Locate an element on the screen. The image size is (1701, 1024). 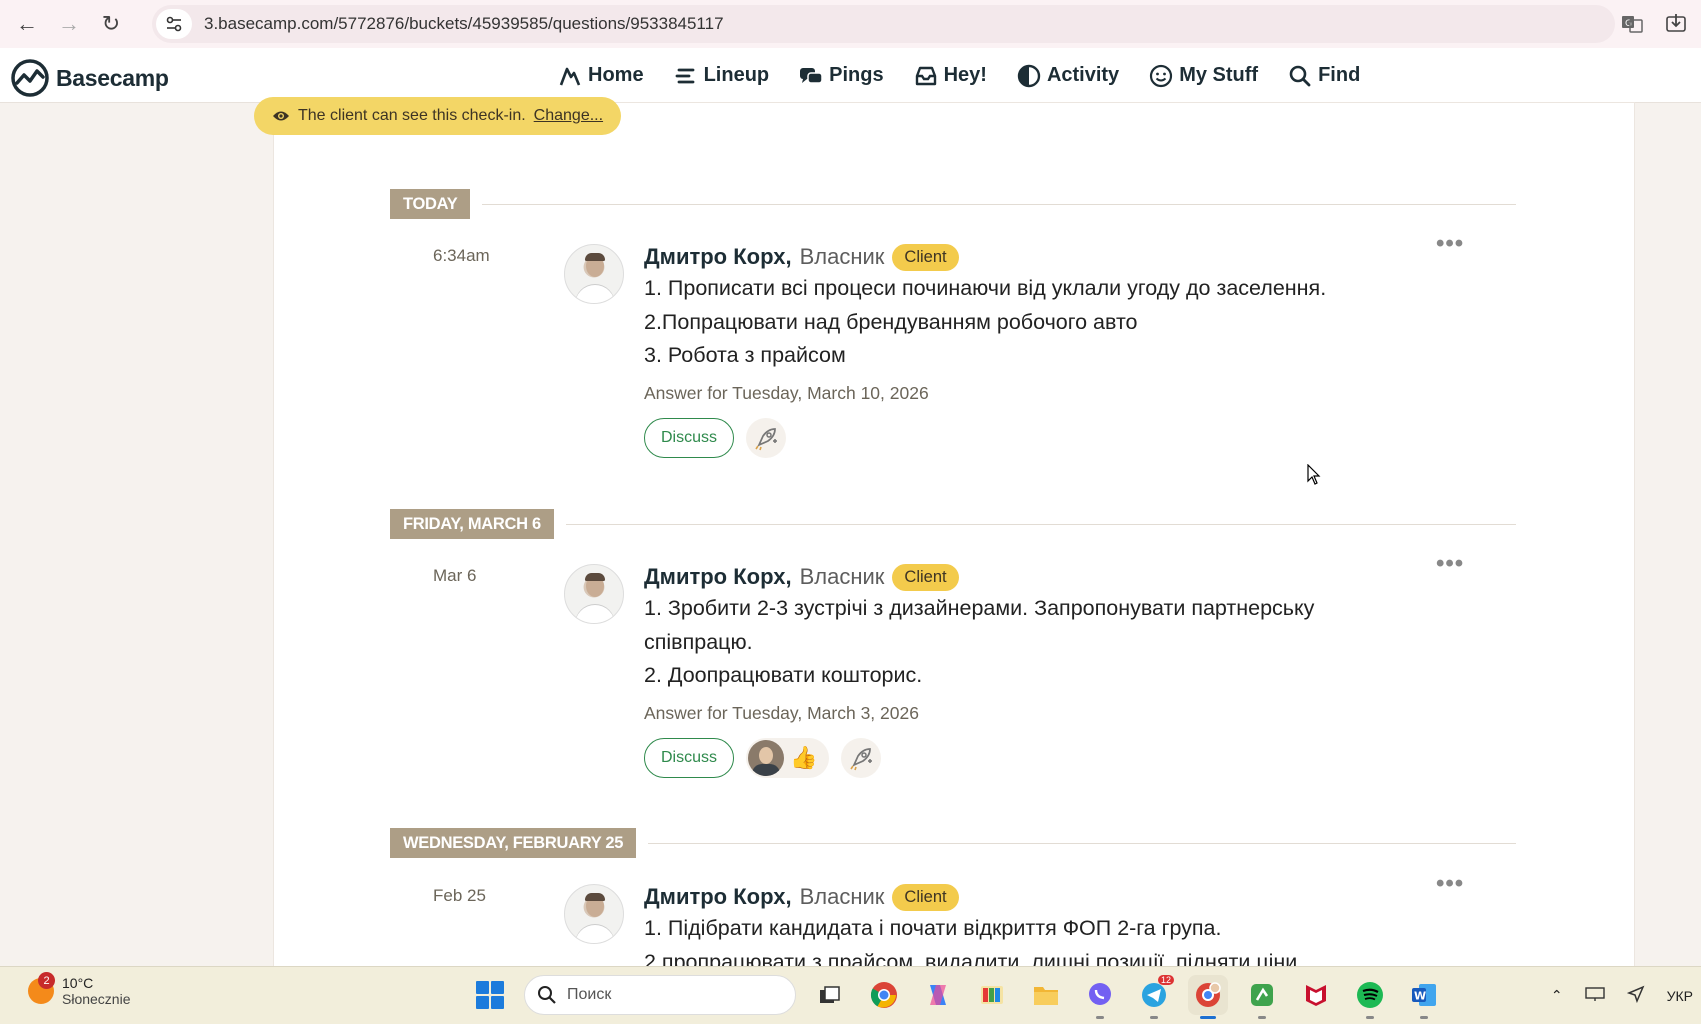
nav-hey: Hey! is located at coordinates (950, 76).